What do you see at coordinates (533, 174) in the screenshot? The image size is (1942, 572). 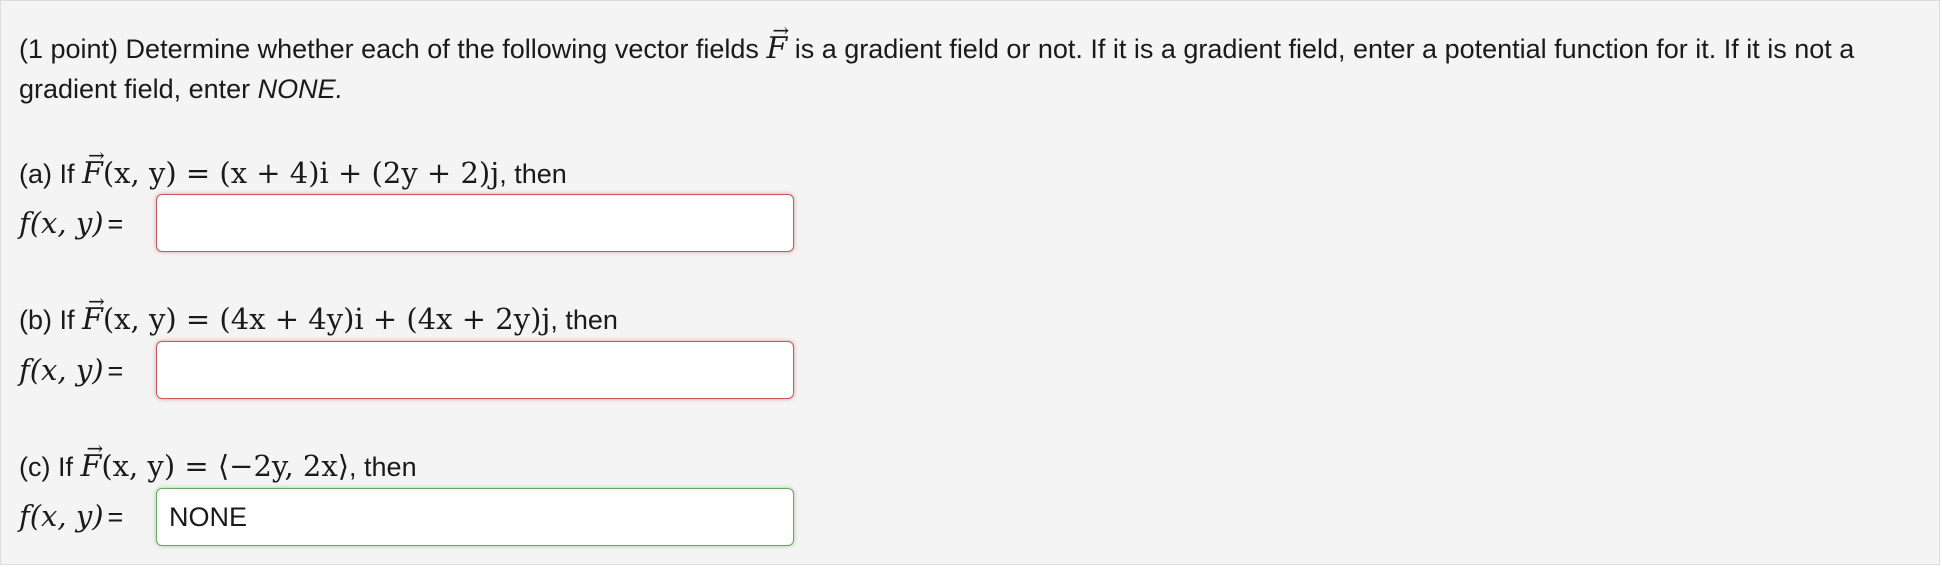 I see `part-a-suffix: , then` at bounding box center [533, 174].